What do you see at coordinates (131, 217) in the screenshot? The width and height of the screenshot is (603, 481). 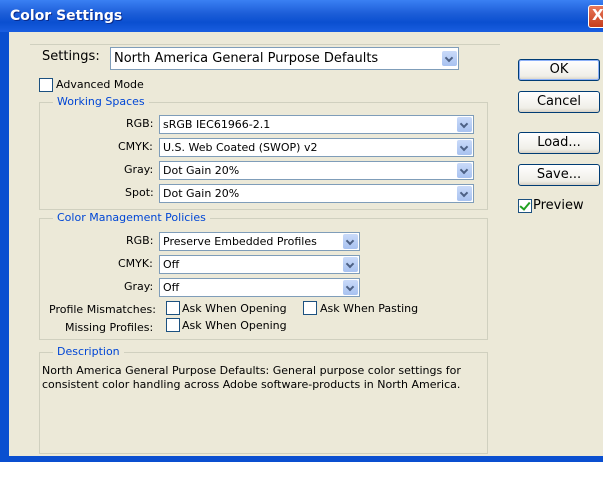 I see `policies-legend: Color Management Policies` at bounding box center [131, 217].